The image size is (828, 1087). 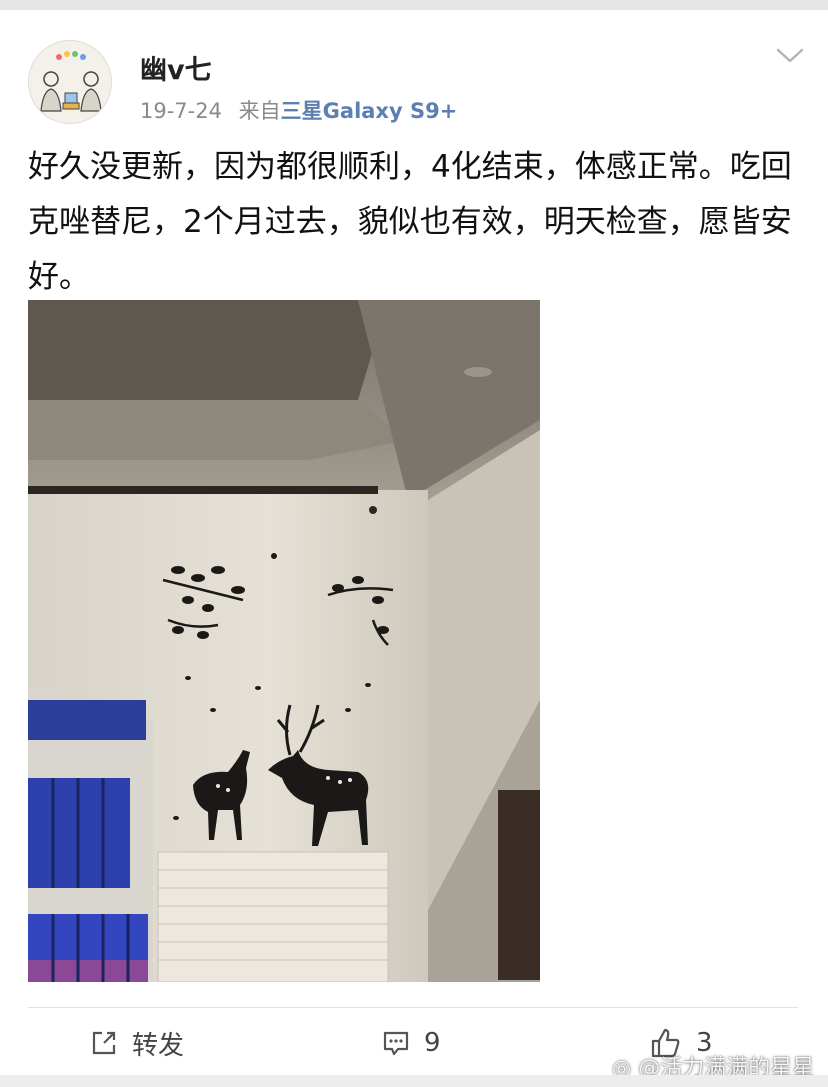 I want to click on username: 幽v七, so click(x=176, y=67).